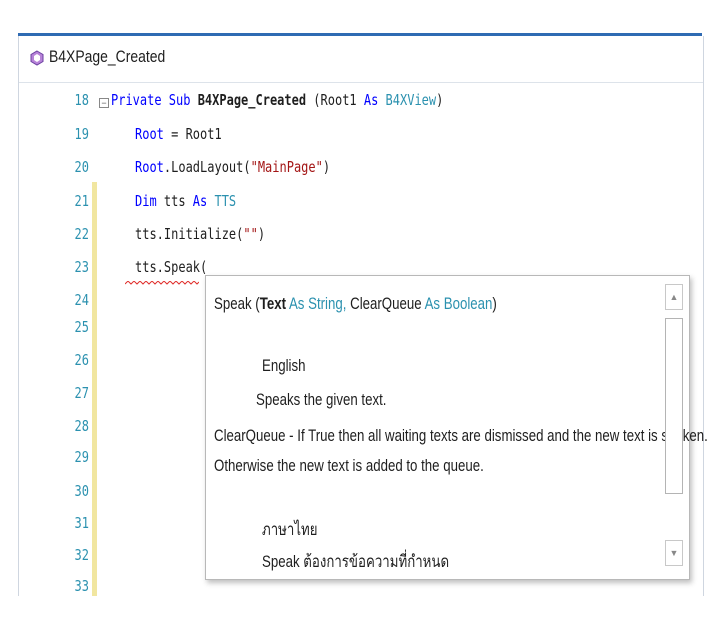  I want to click on english-heading: English, so click(284, 365).